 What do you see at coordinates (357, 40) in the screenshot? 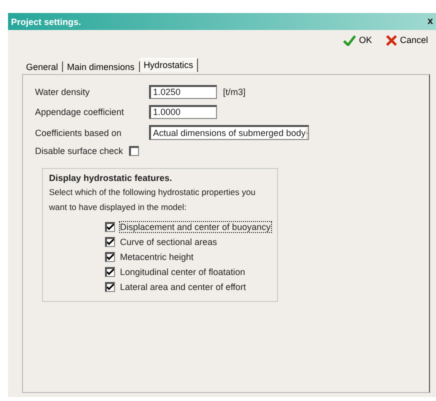
I see `ok-button: OK` at bounding box center [357, 40].